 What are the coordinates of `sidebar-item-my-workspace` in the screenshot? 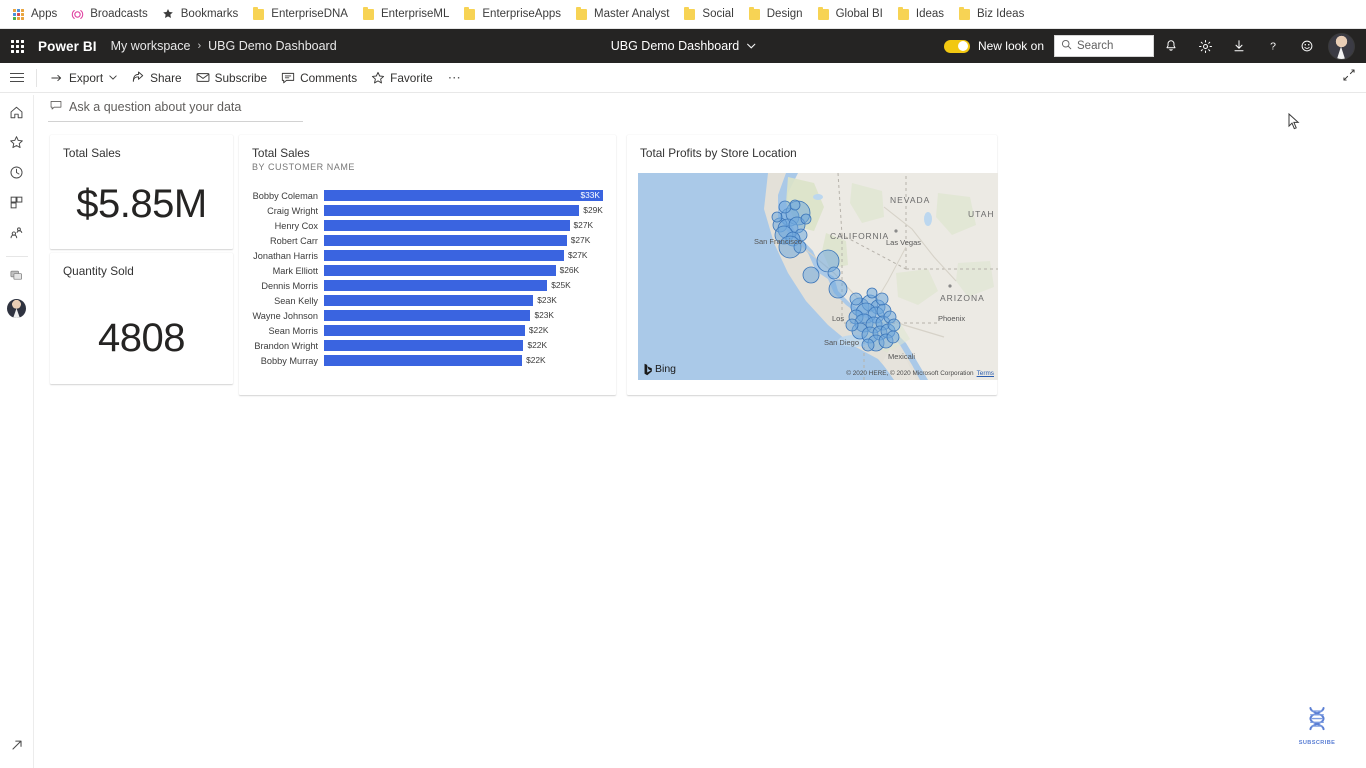 It's located at (17, 308).